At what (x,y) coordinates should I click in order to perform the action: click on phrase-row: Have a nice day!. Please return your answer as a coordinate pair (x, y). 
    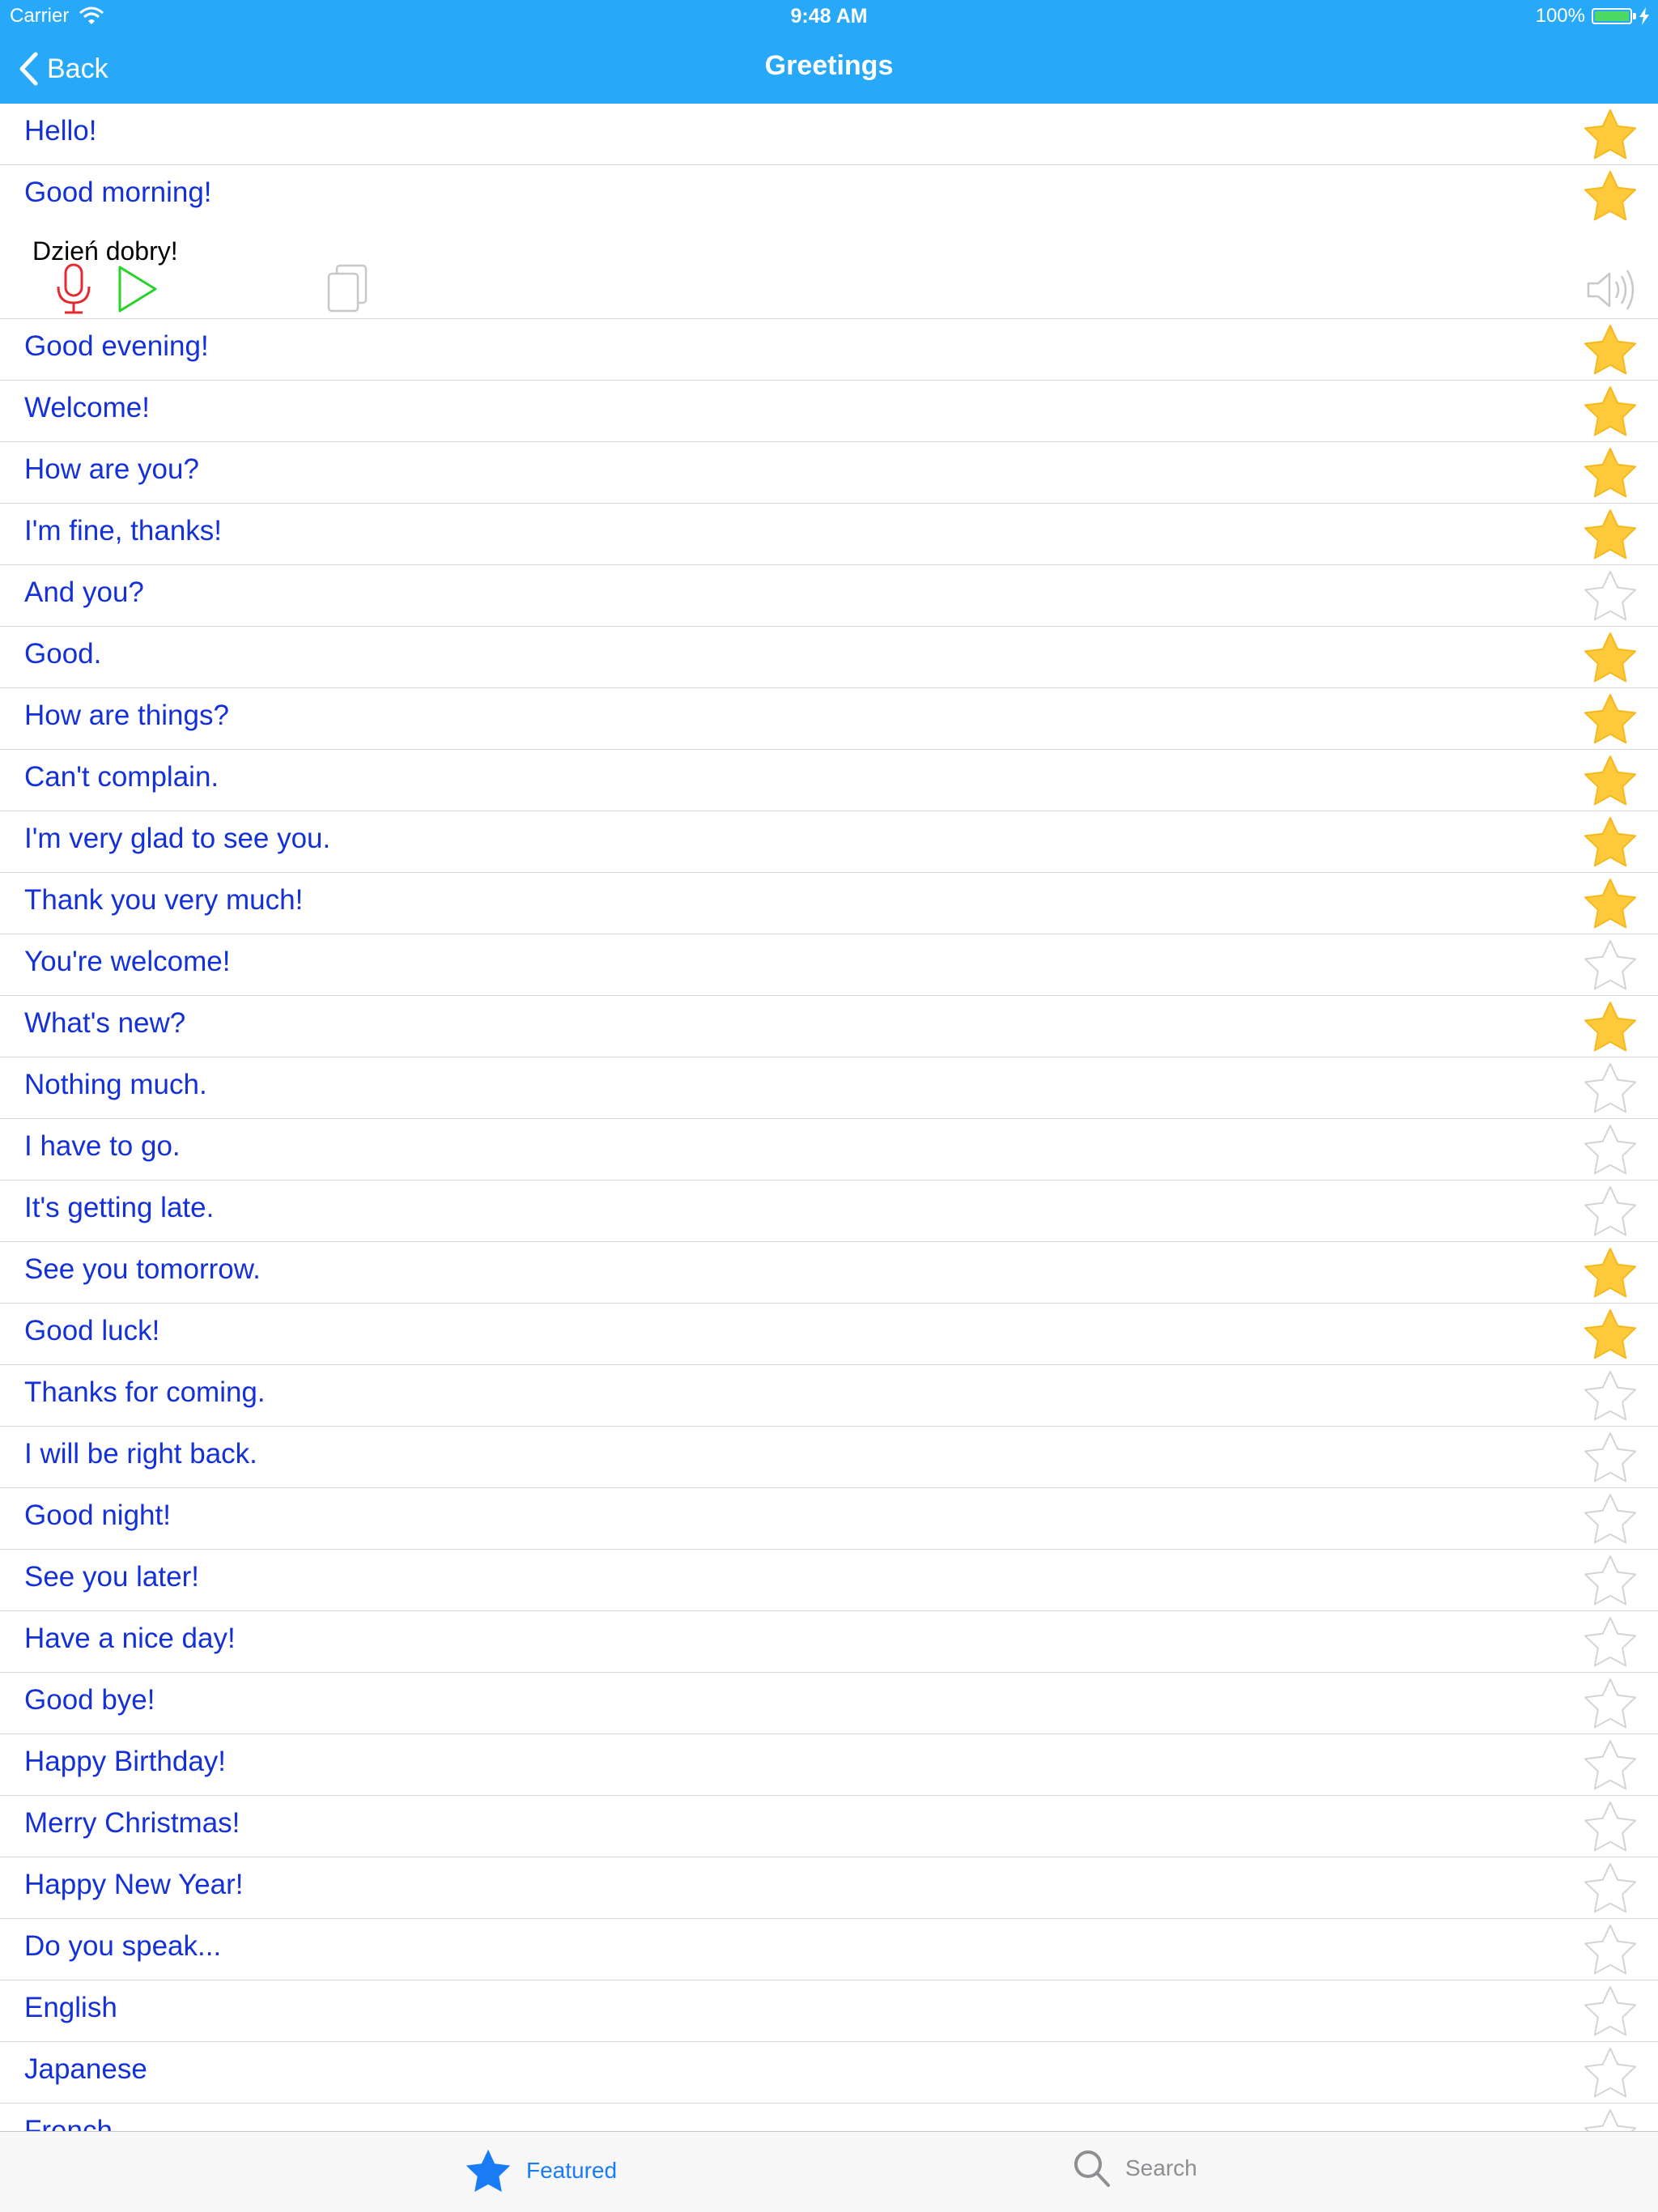
    Looking at the image, I should click on (829, 1642).